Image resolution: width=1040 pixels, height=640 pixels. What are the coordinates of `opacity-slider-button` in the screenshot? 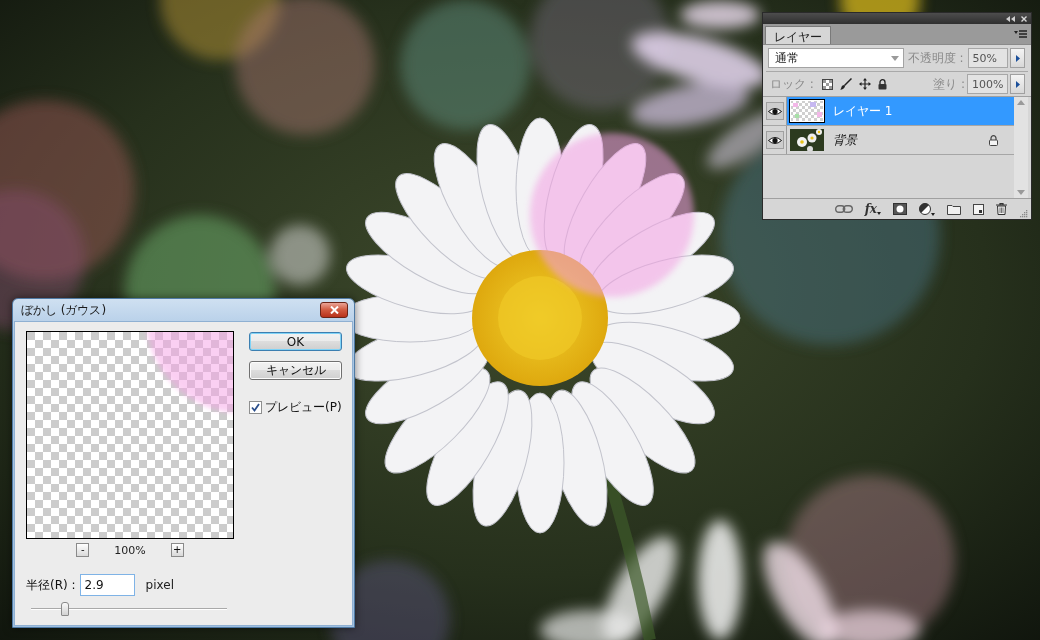 It's located at (1017, 58).